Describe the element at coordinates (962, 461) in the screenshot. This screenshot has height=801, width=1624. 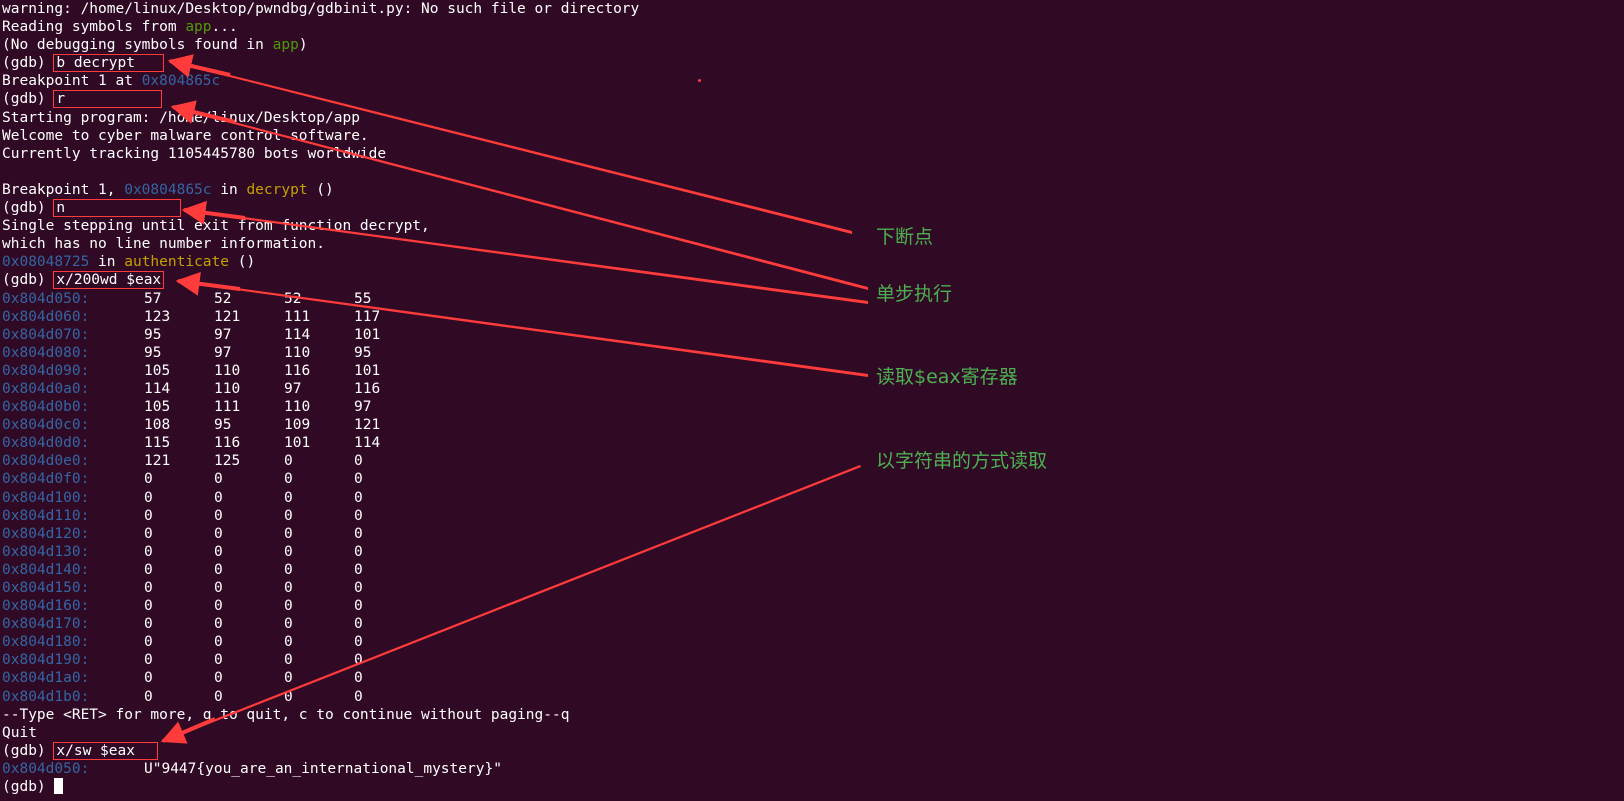
I see `annotation-read-string: 以字符串的方式读取` at that location.